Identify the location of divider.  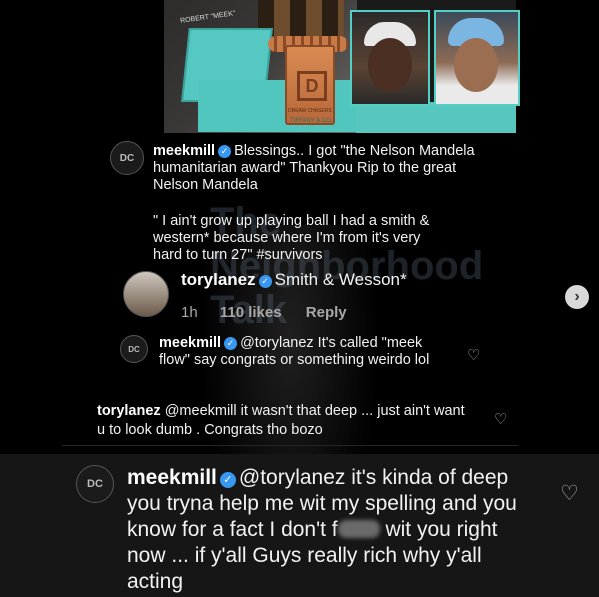
(290, 445).